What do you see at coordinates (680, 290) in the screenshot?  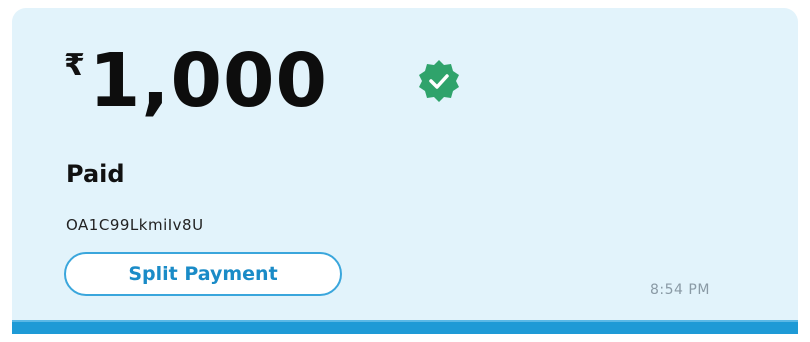 I see `payment-time: 8:54 PM` at bounding box center [680, 290].